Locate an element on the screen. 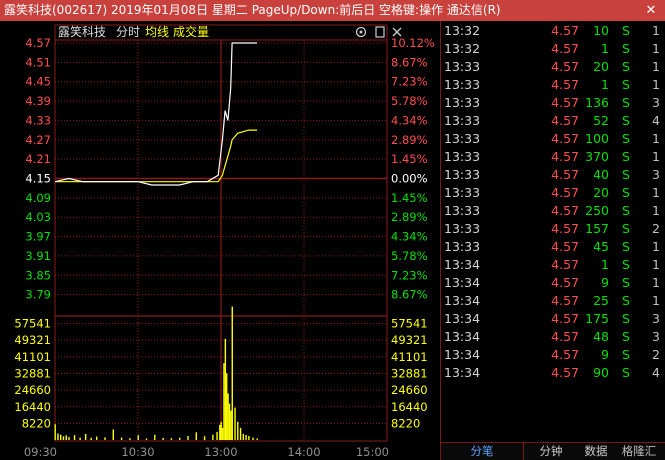  tick-row: 13:34 4.57 90 S 4 is located at coordinates (553, 373).